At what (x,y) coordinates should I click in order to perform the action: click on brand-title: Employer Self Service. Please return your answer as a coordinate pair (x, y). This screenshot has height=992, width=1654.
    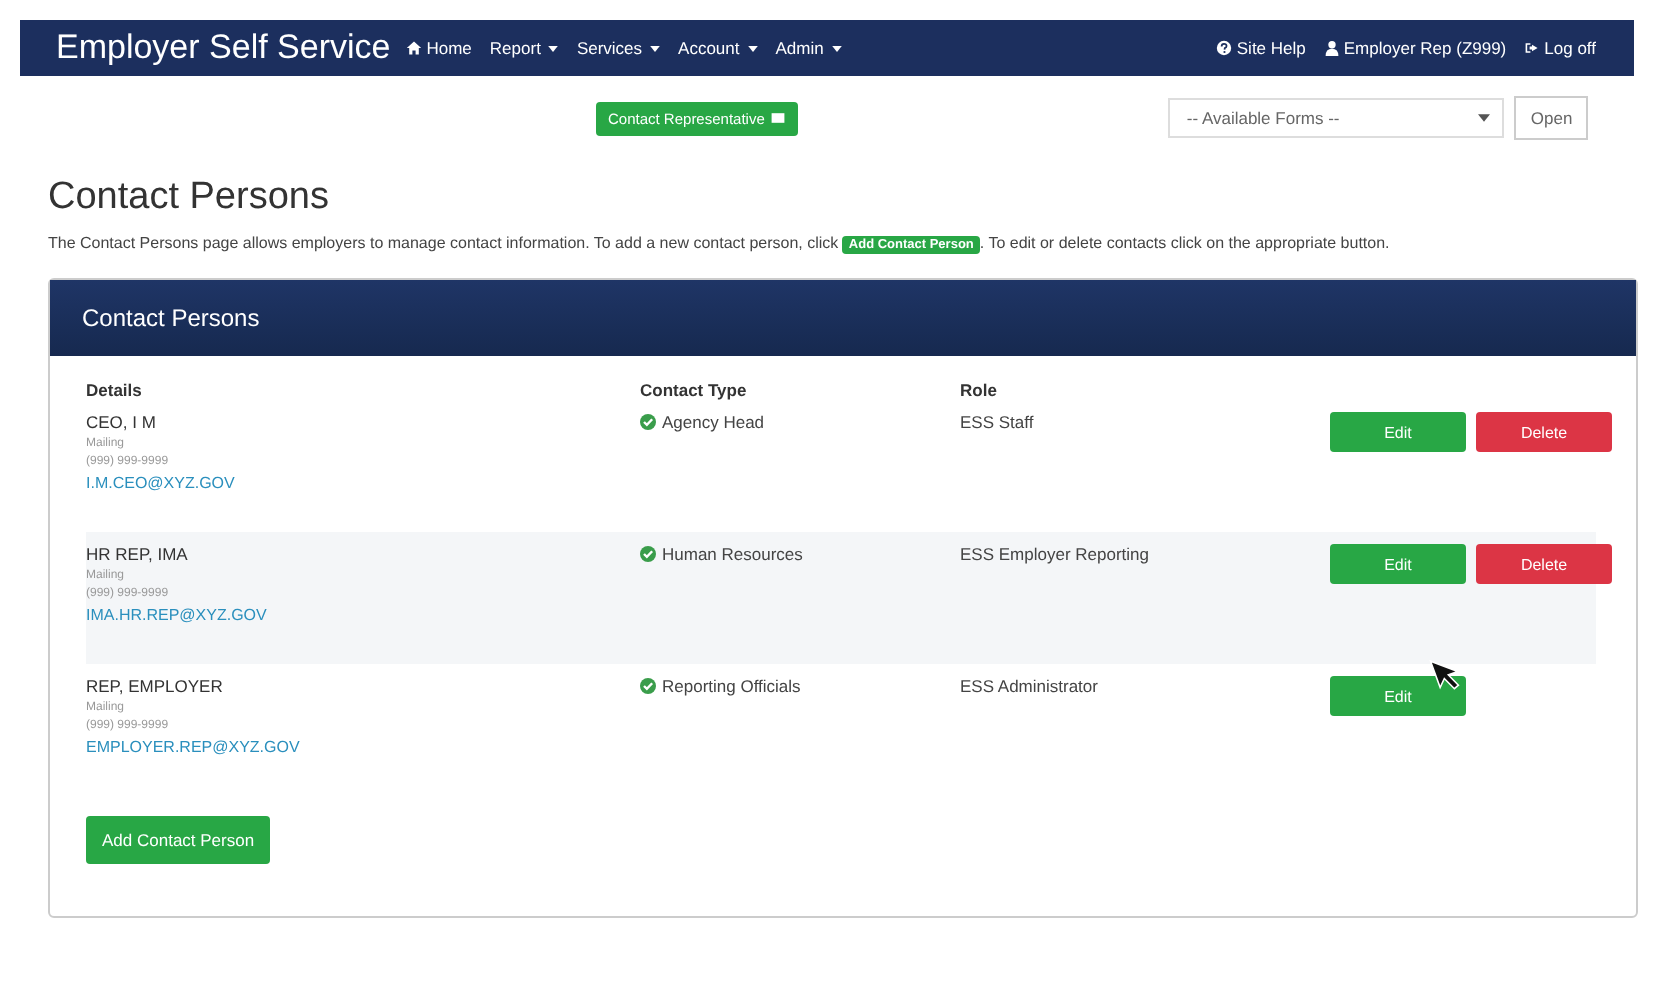
    Looking at the image, I should click on (223, 48).